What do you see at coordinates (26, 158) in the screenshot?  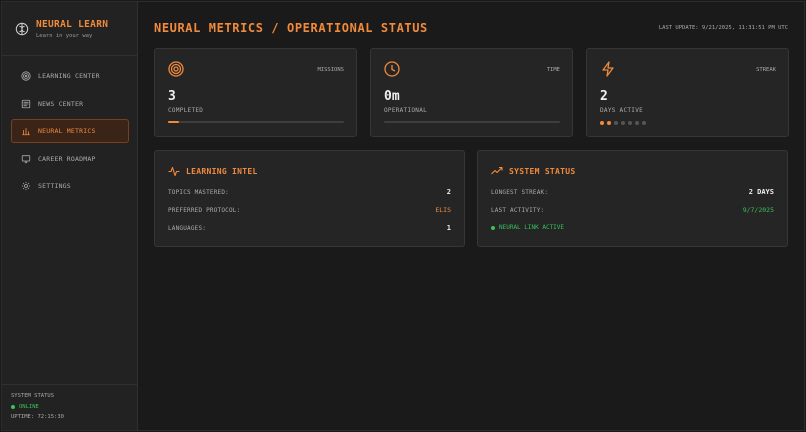 I see `monitor-icon` at bounding box center [26, 158].